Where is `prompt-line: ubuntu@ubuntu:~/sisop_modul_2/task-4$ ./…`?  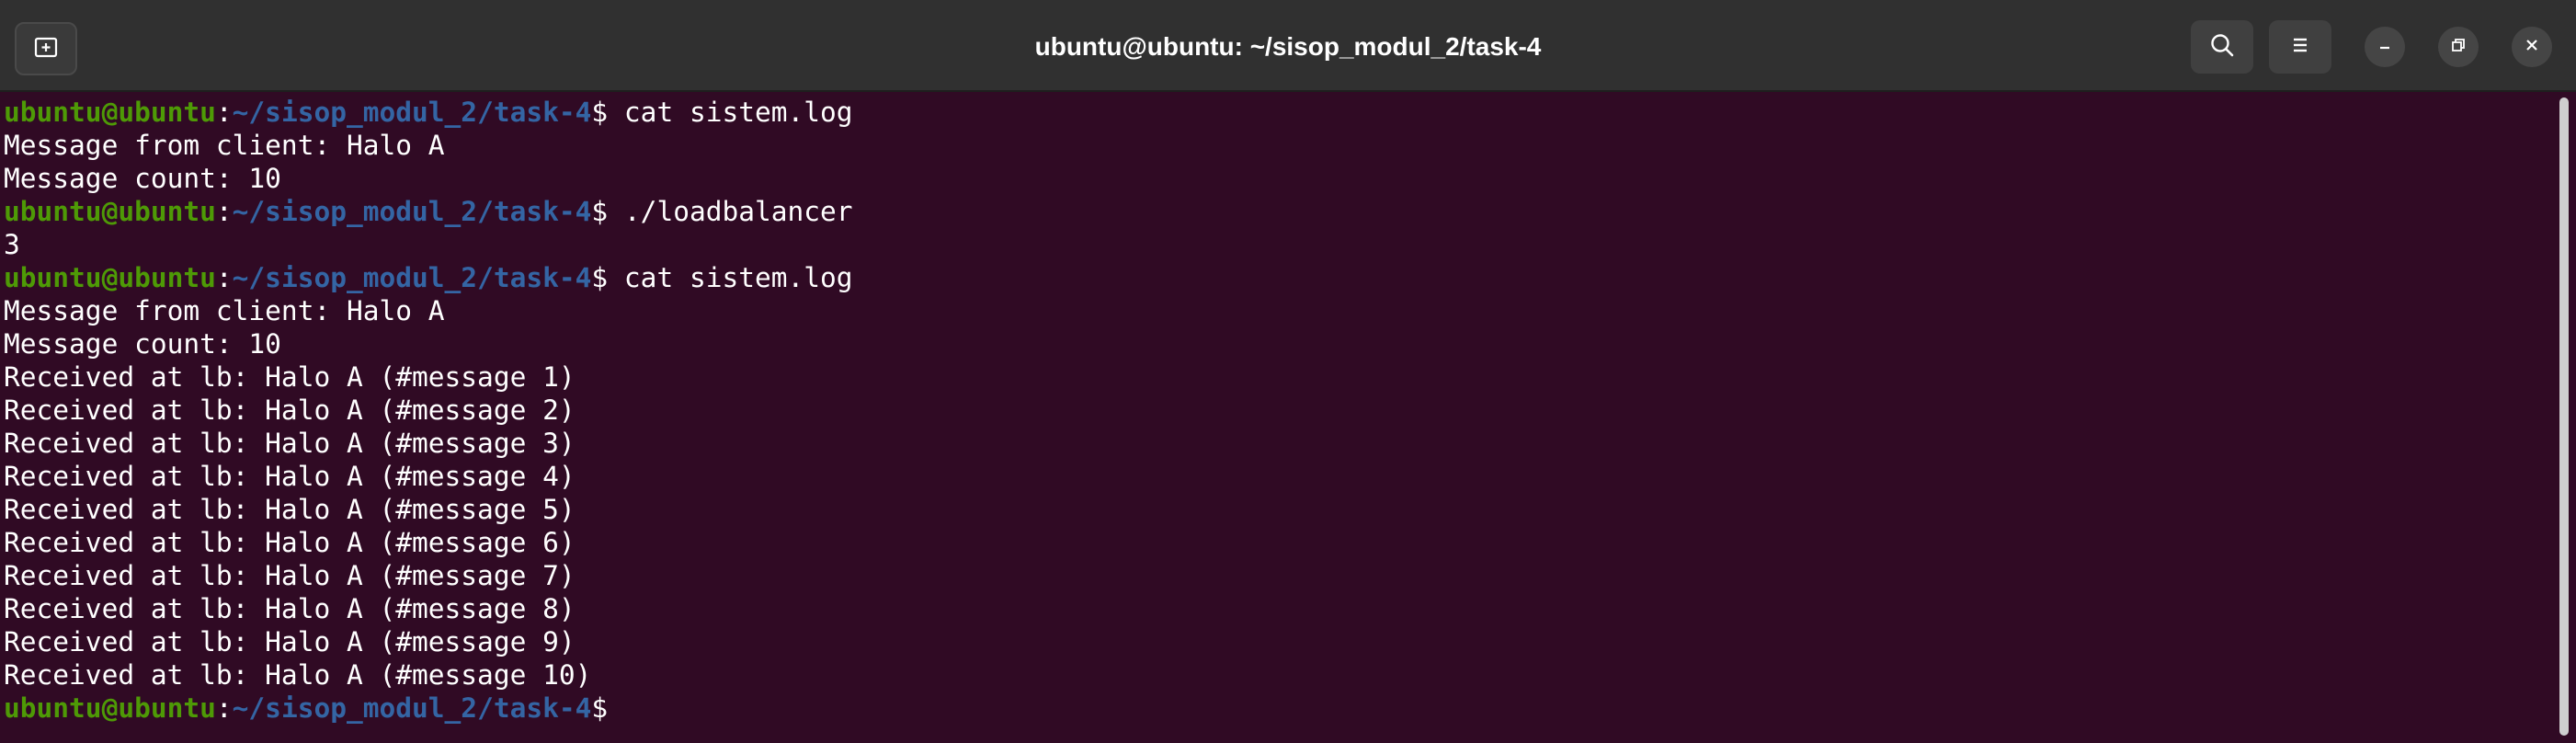
prompt-line: ubuntu@ubuntu:~/sisop_modul_2/task-4$ ./… is located at coordinates (1280, 212).